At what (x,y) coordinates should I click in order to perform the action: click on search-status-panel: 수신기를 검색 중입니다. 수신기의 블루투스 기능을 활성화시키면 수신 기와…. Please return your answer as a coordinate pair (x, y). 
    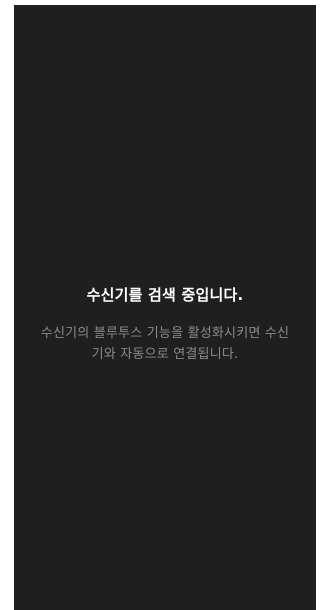
    Looking at the image, I should click on (165, 325).